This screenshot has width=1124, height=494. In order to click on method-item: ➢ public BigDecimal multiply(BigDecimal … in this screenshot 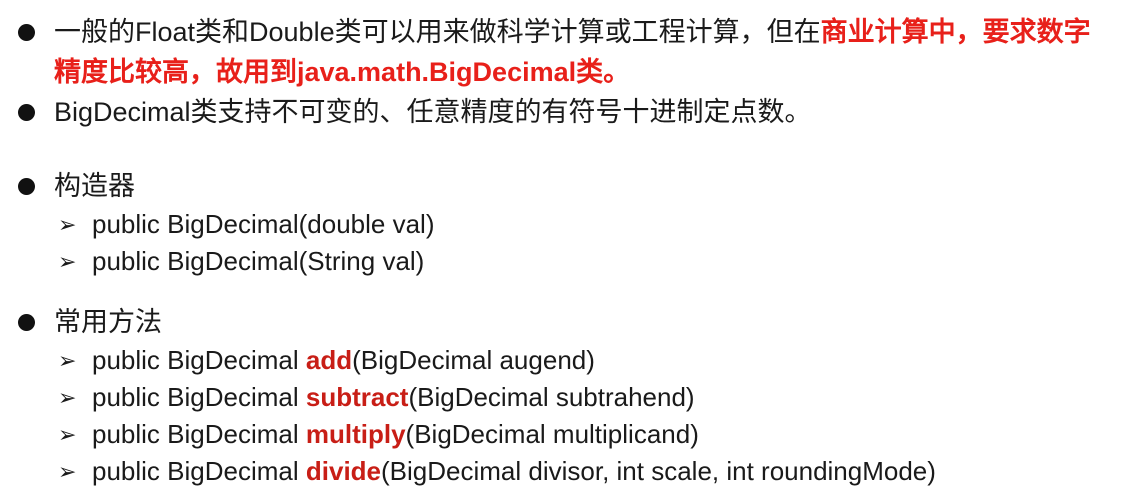, I will do `click(561, 434)`.